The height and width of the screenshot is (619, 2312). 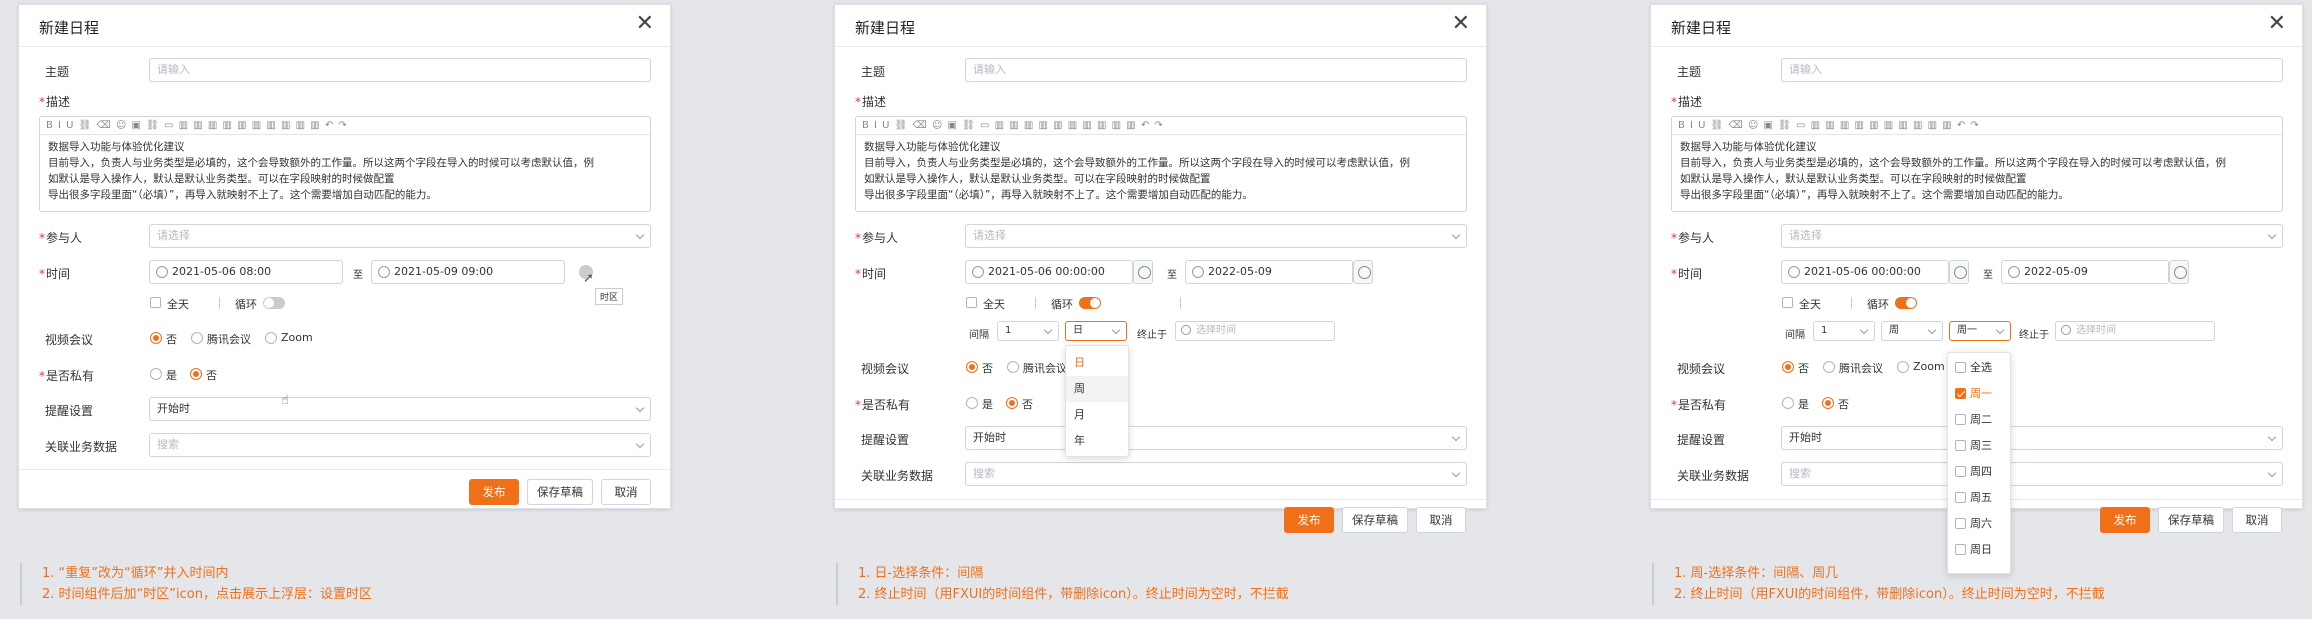 What do you see at coordinates (1097, 415) in the screenshot?
I see `unit-option: 月` at bounding box center [1097, 415].